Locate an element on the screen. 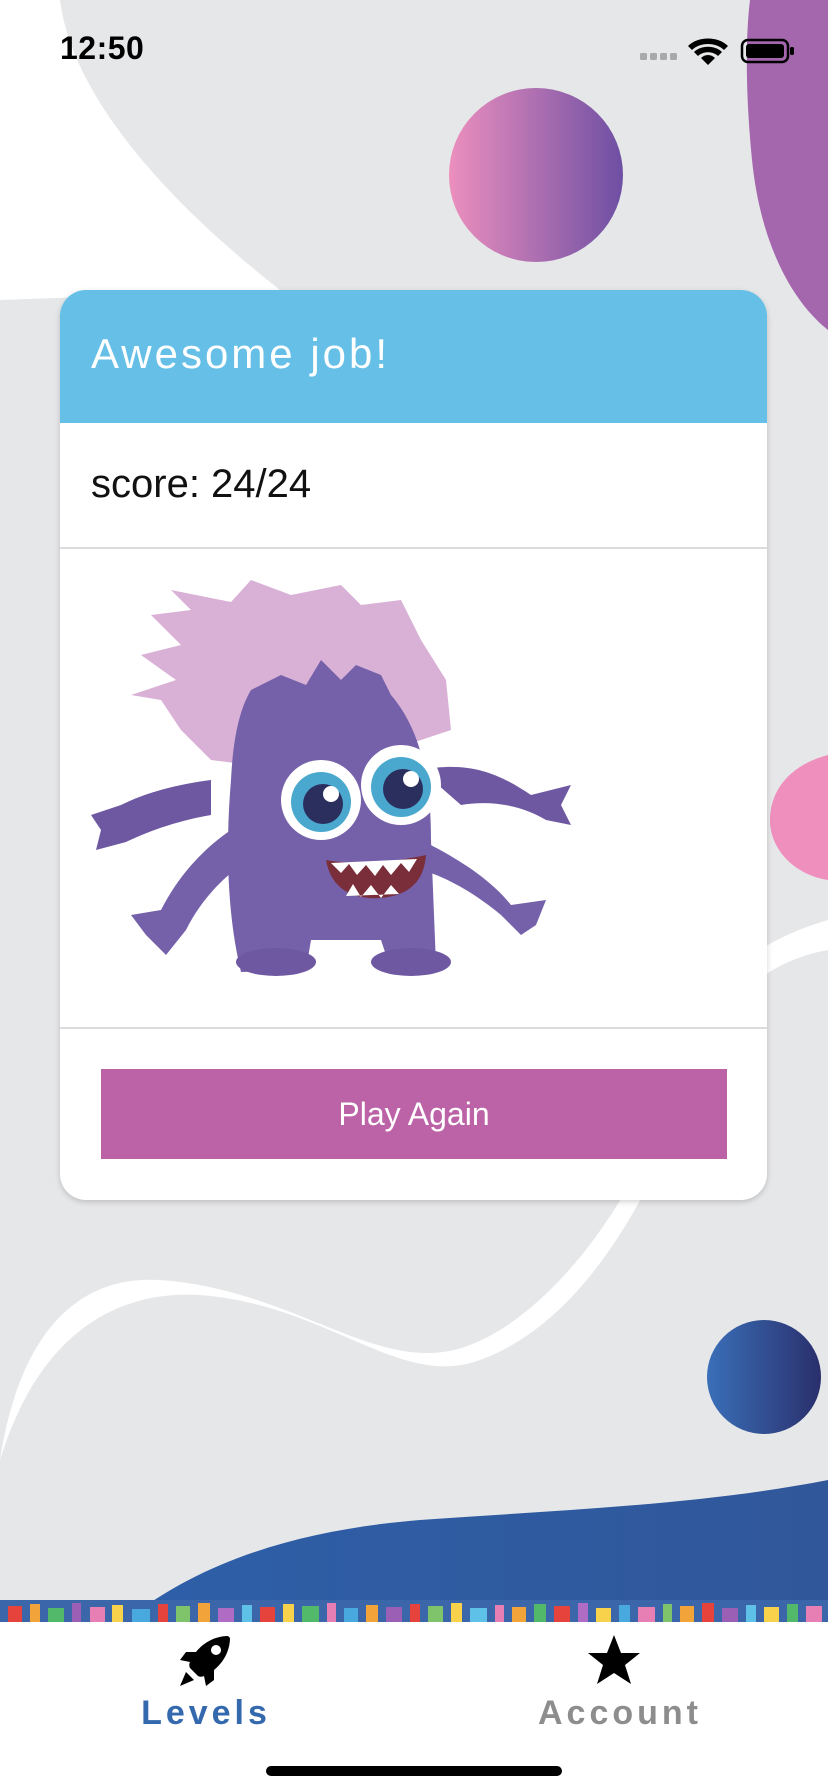 The height and width of the screenshot is (1792, 828). status-time: 12:50 is located at coordinates (102, 48).